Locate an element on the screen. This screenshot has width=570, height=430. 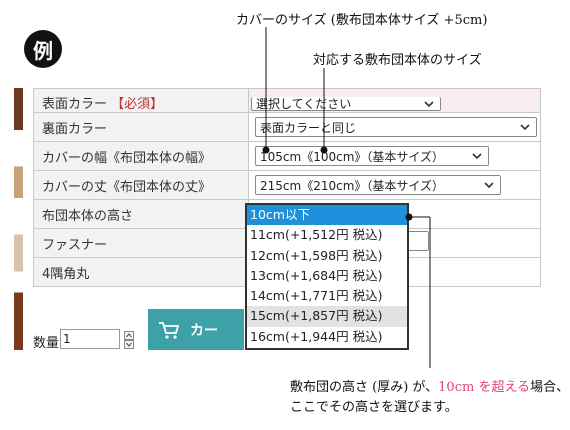
height-note: 敷布団の高さ (厚み) が、10cm を超える場合、 ここでその高さを選びます。 is located at coordinates (430, 397).